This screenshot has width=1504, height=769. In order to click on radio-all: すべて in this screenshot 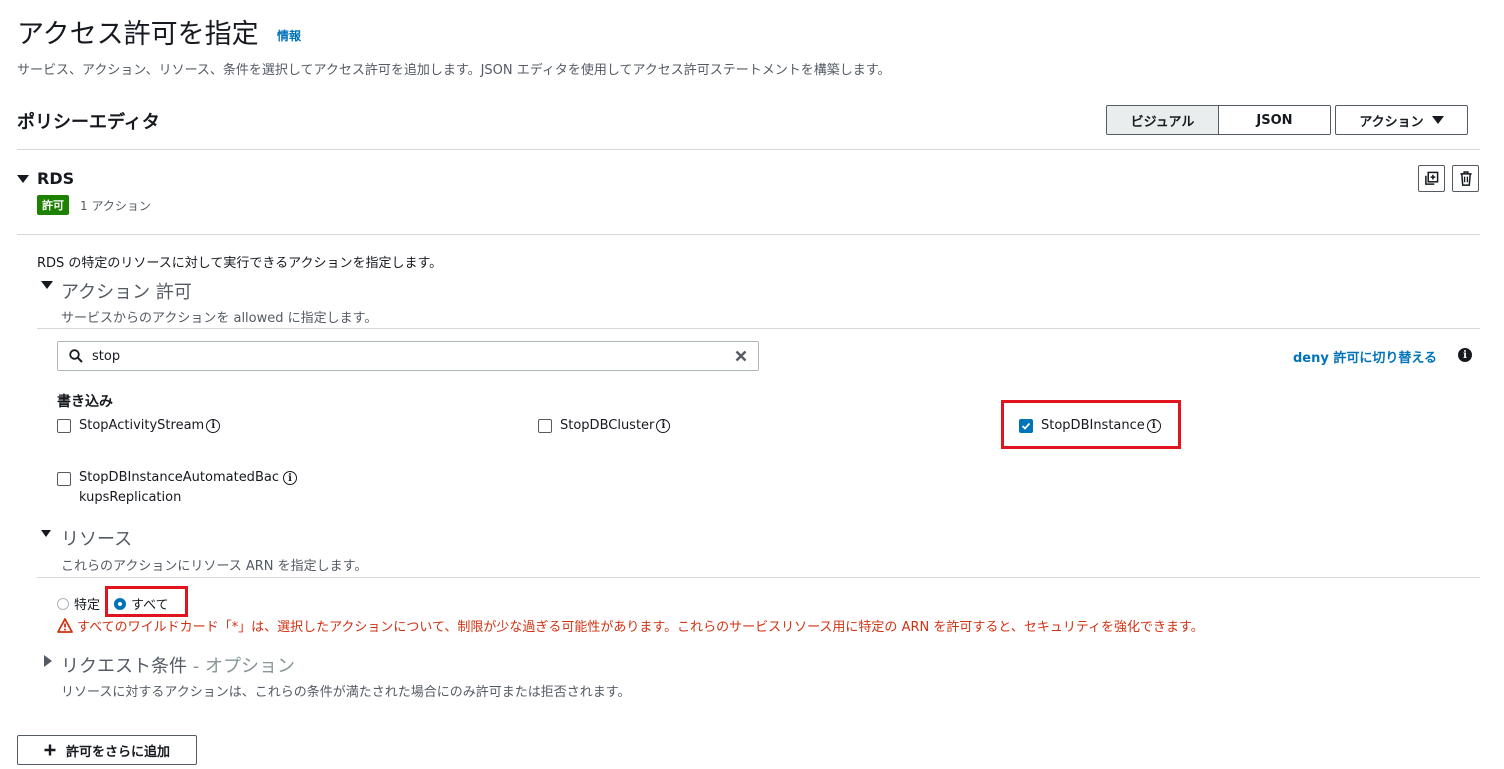, I will do `click(141, 603)`.